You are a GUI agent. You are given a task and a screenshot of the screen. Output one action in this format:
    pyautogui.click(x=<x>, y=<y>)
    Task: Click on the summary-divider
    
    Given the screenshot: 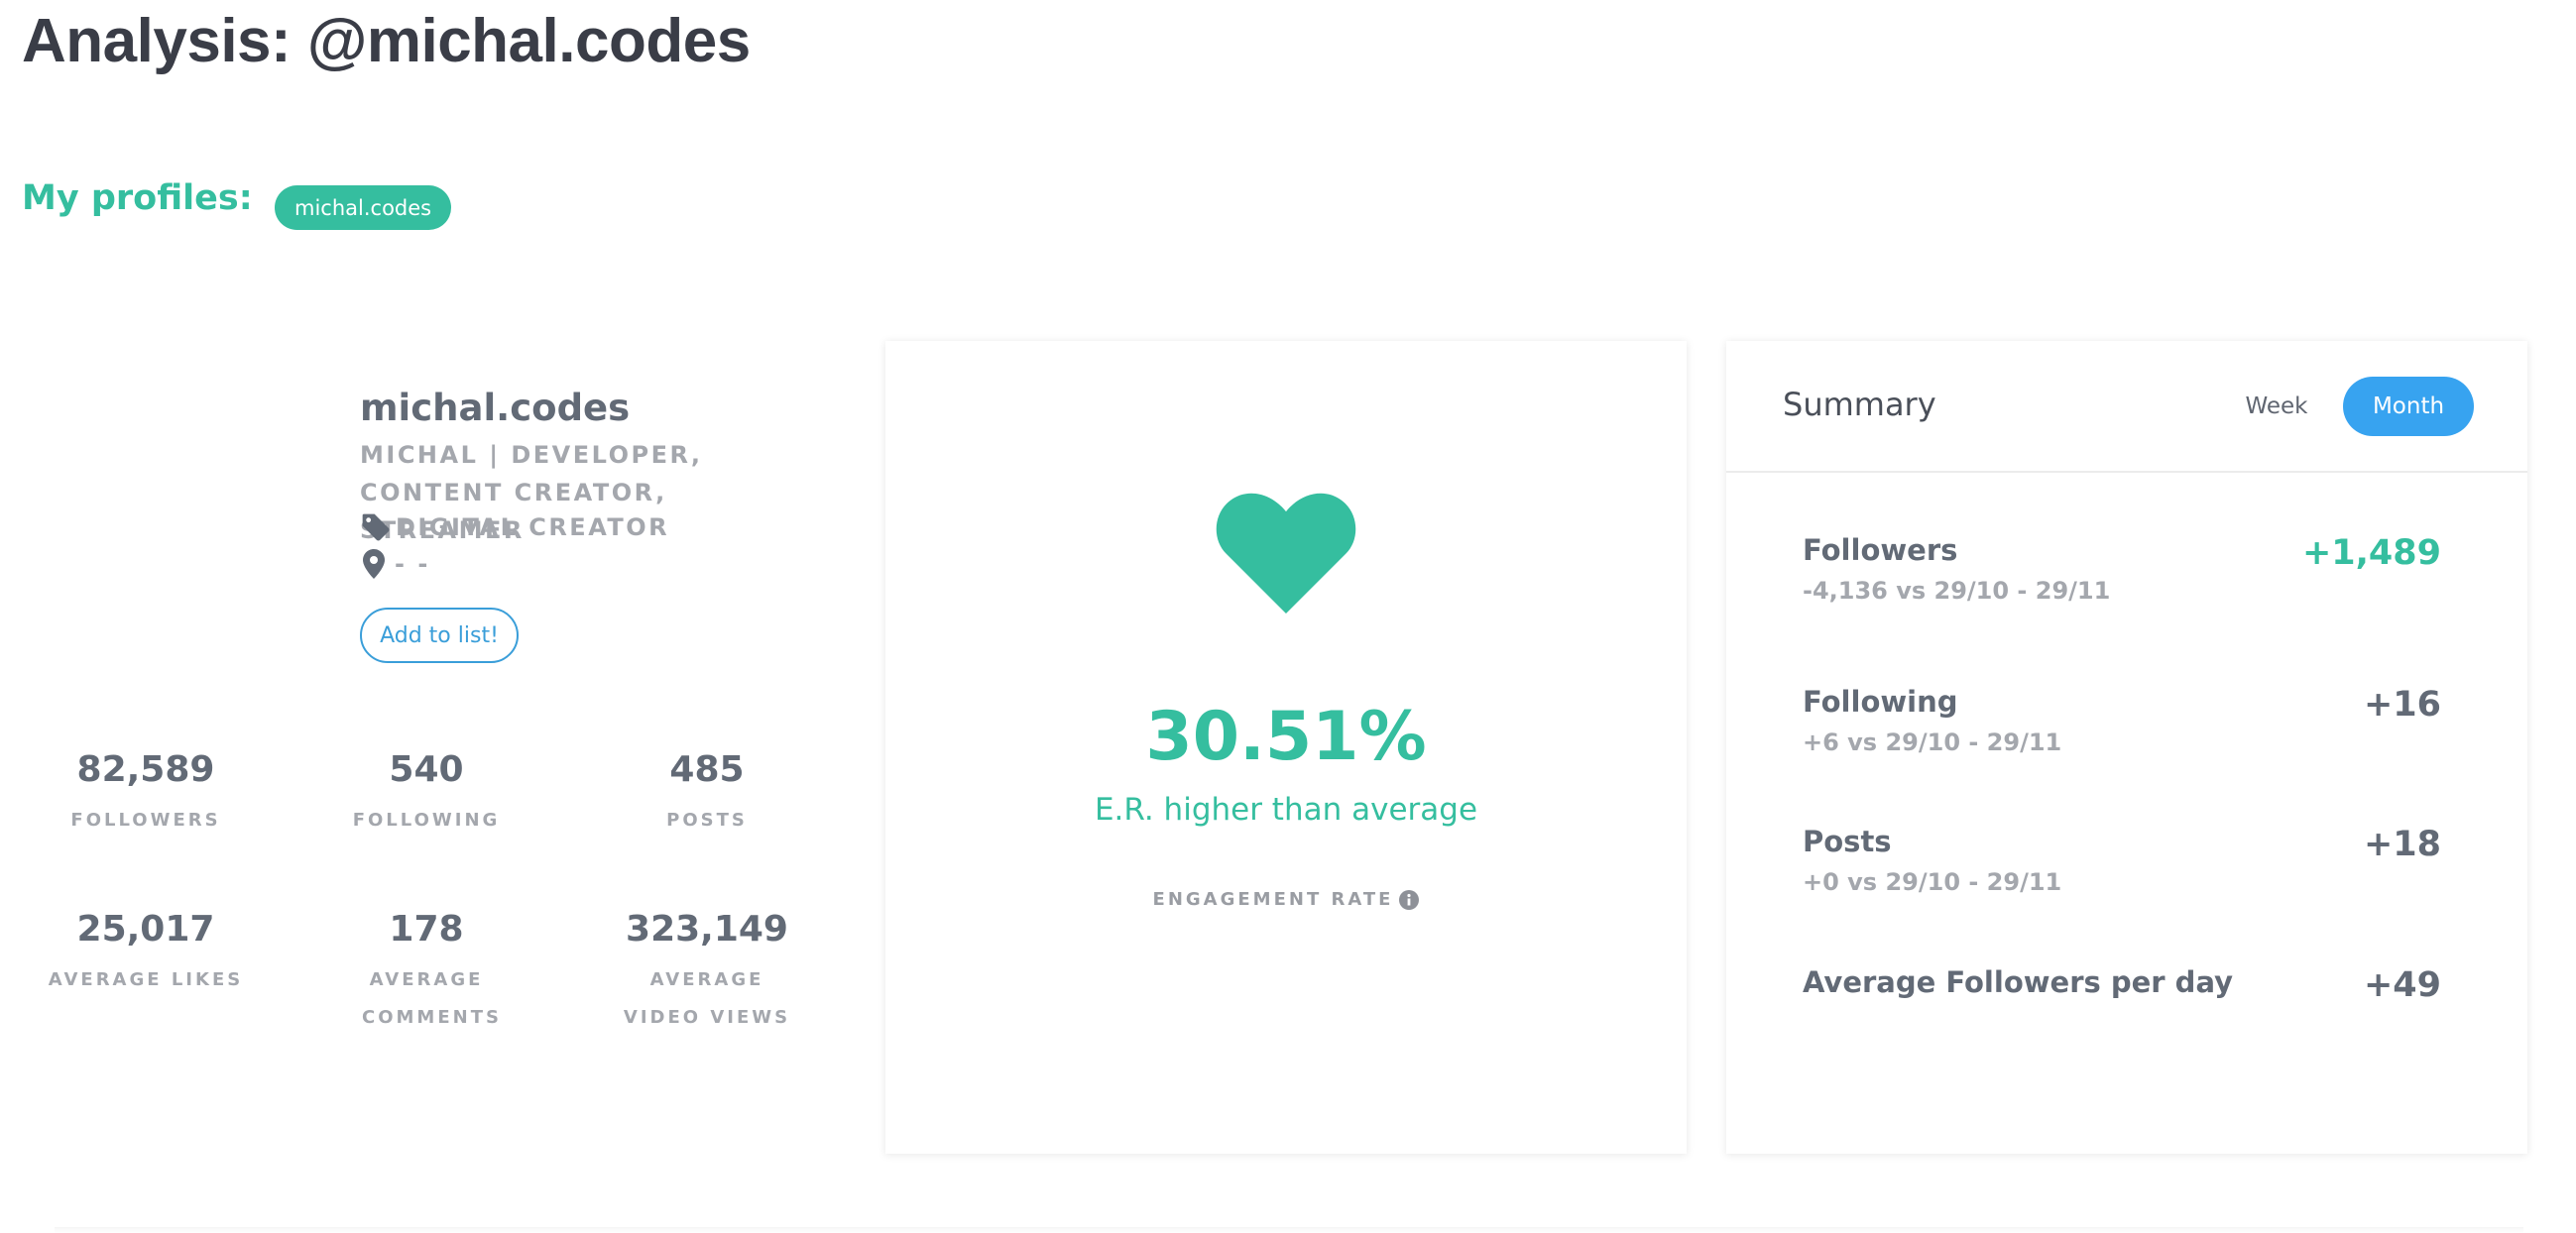 What is the action you would take?
    pyautogui.click(x=2127, y=472)
    